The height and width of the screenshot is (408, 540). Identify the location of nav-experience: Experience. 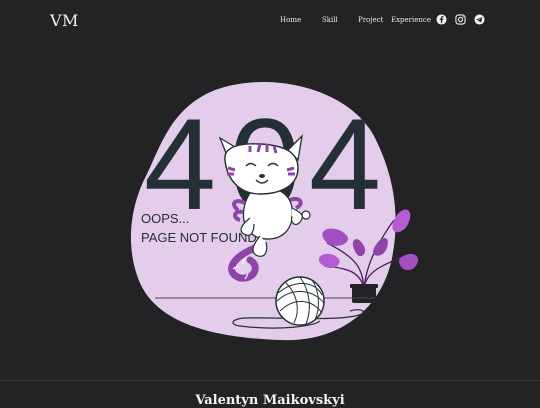
(411, 20).